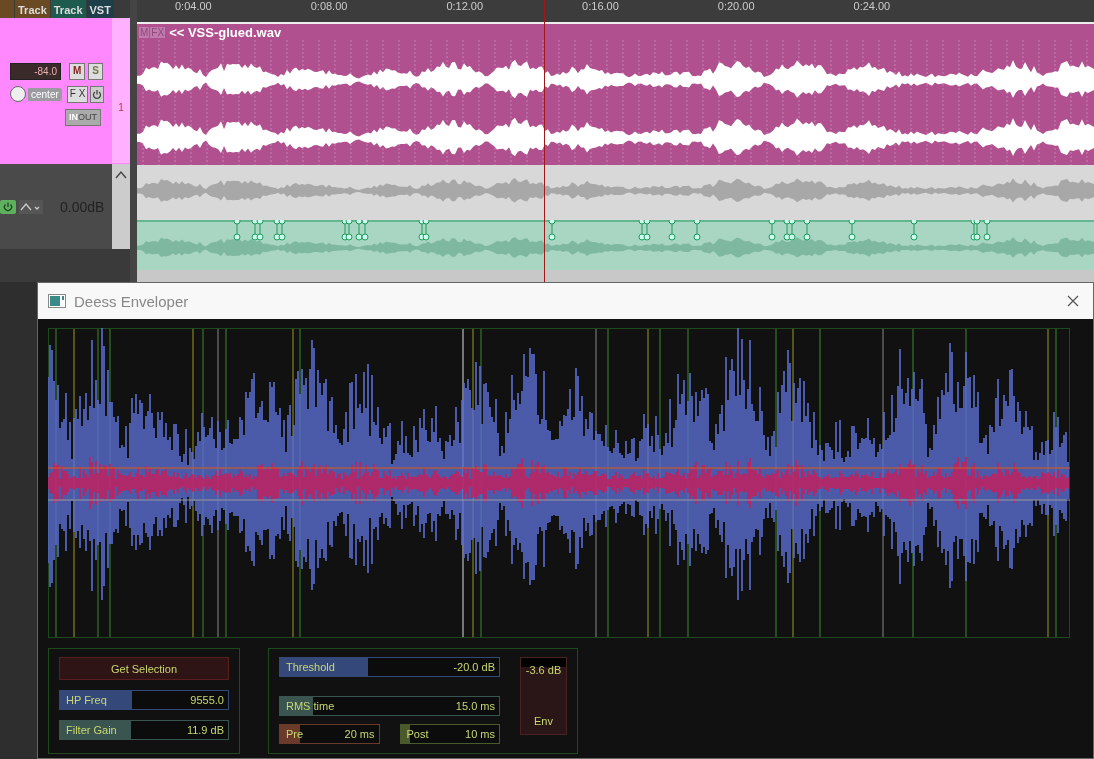  I want to click on get-selection-button: Get Selection, so click(144, 668).